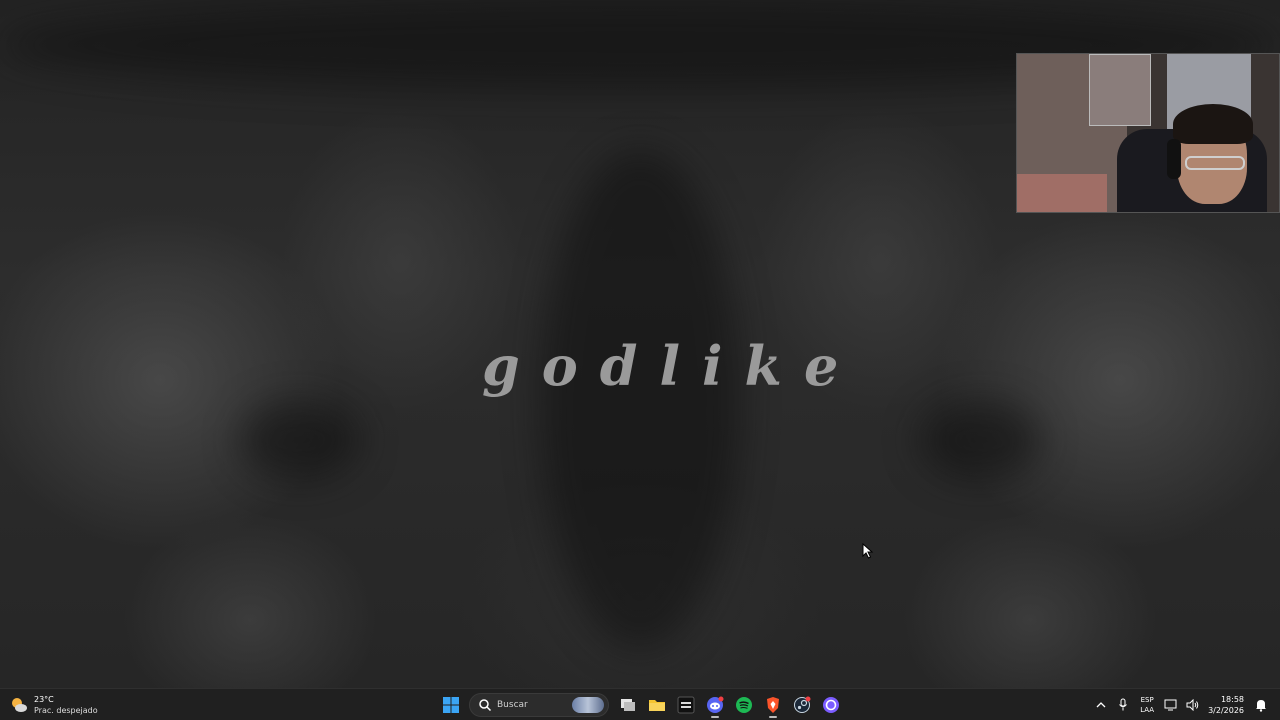 Image resolution: width=1280 pixels, height=720 pixels. I want to click on file-explorer-icon, so click(656, 705).